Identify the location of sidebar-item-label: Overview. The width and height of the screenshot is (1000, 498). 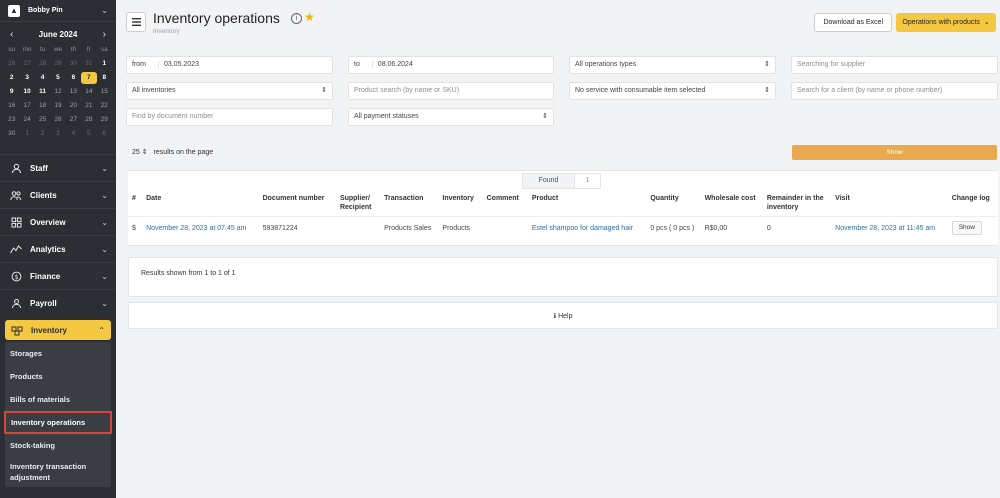
(48, 222).